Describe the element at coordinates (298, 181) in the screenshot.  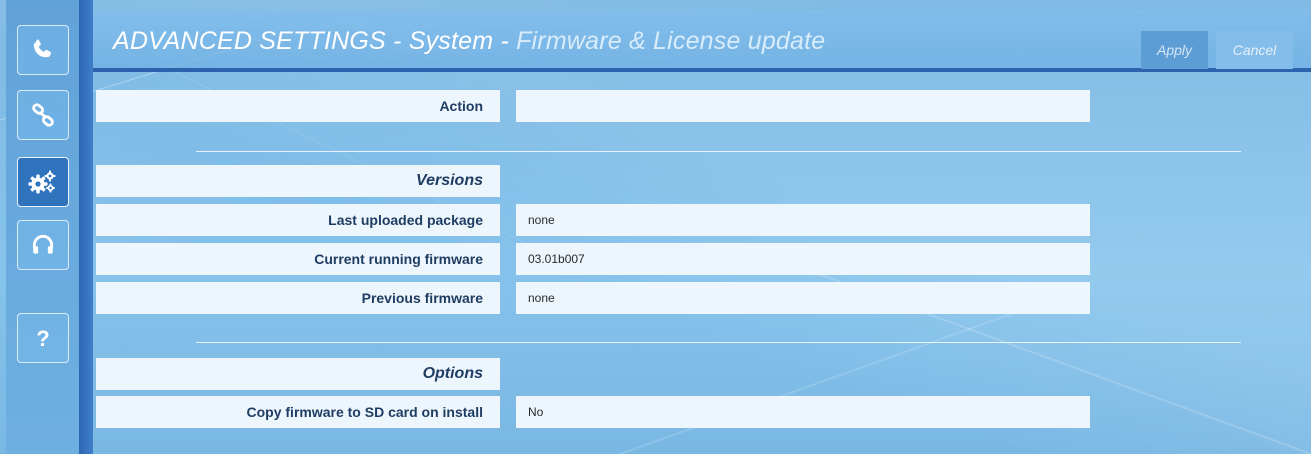
I see `versions-heading: Versions` at that location.